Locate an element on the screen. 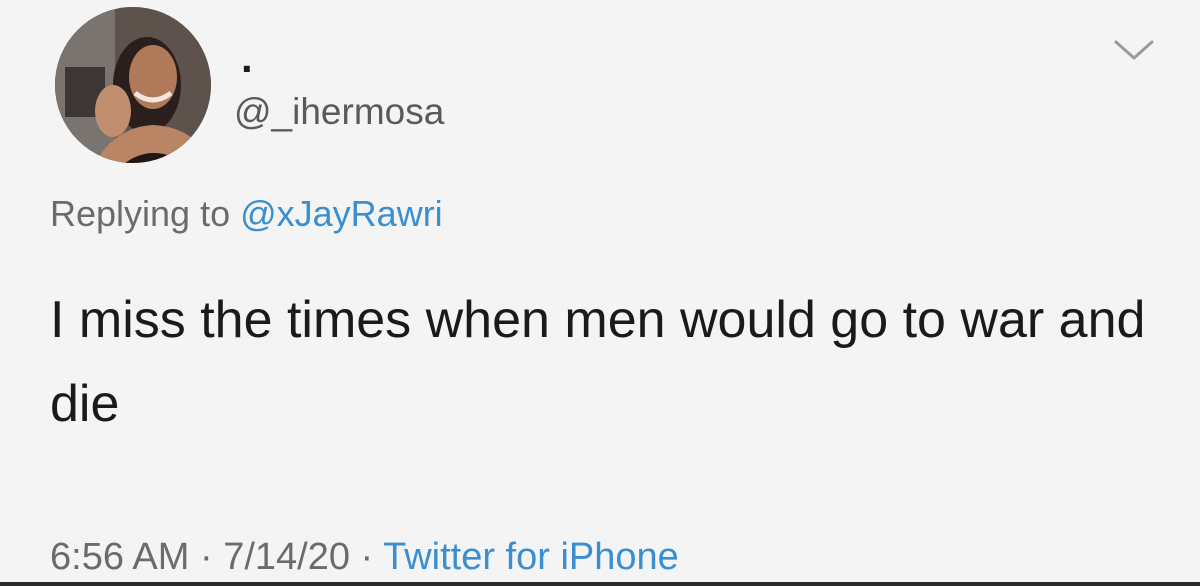  chevron-down-icon is located at coordinates (1134, 51).